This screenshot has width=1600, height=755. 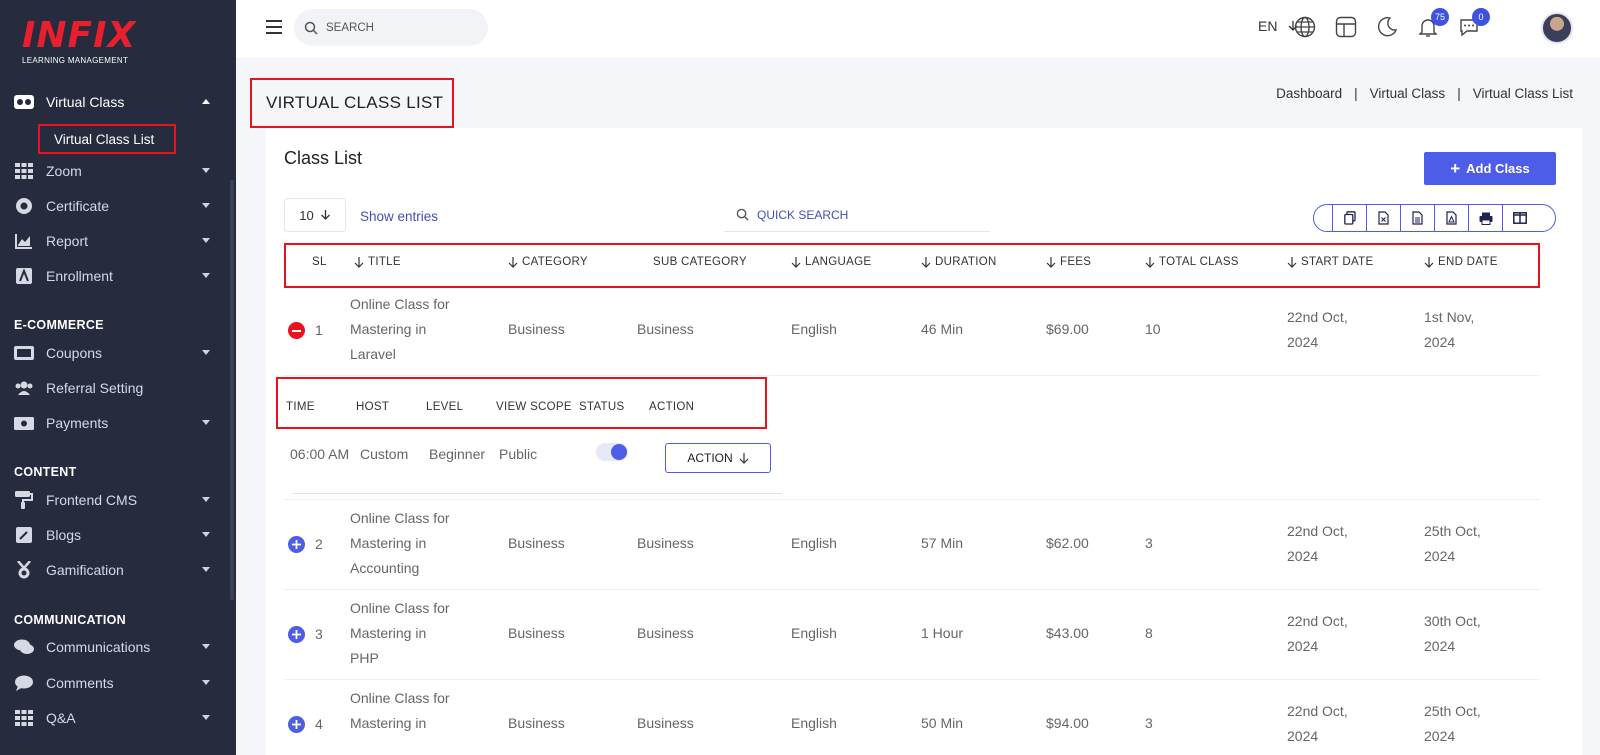 I want to click on sidebar-item-coupons: Coupons, so click(x=116, y=353).